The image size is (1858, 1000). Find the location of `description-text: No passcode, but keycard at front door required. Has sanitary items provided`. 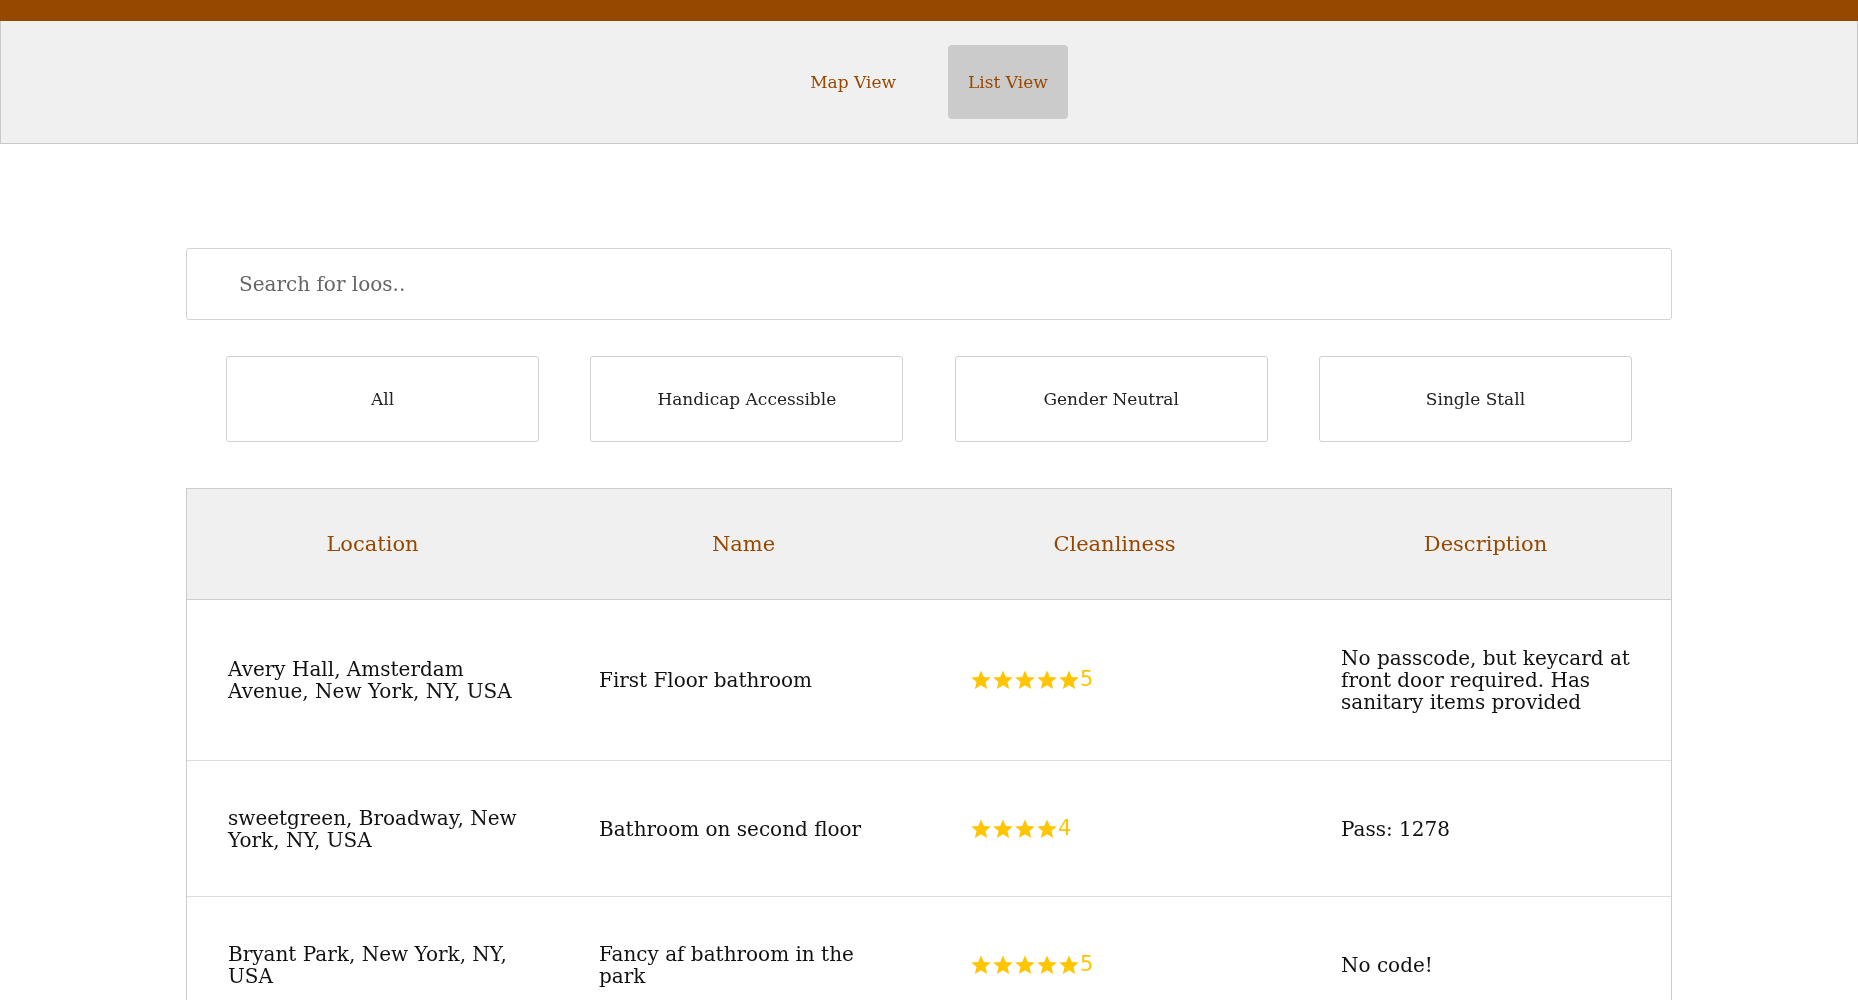

description-text: No passcode, but keycard at front door required. Has sanitary items provided is located at coordinates (1486, 680).